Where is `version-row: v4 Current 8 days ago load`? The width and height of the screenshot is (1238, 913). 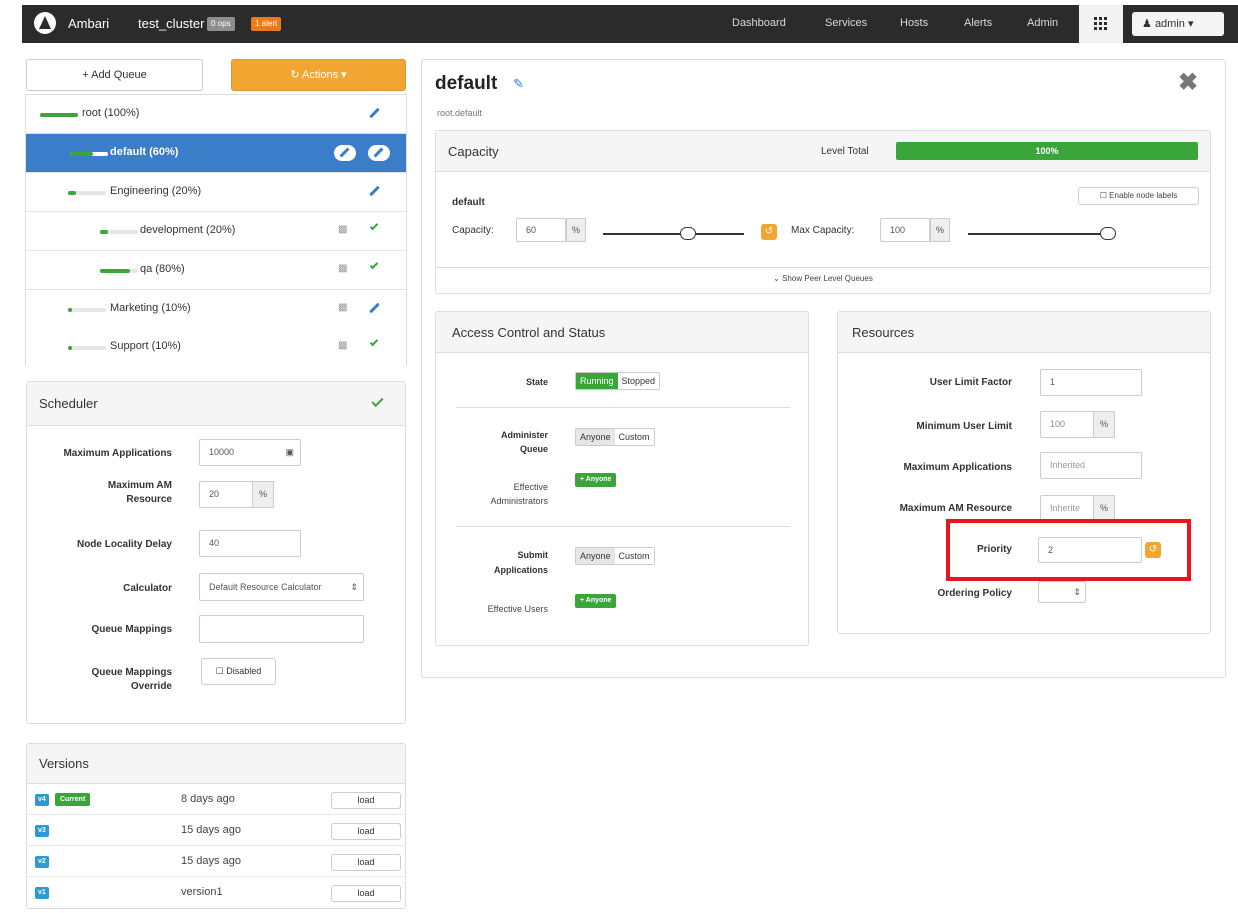 version-row: v4 Current 8 days ago load is located at coordinates (216, 799).